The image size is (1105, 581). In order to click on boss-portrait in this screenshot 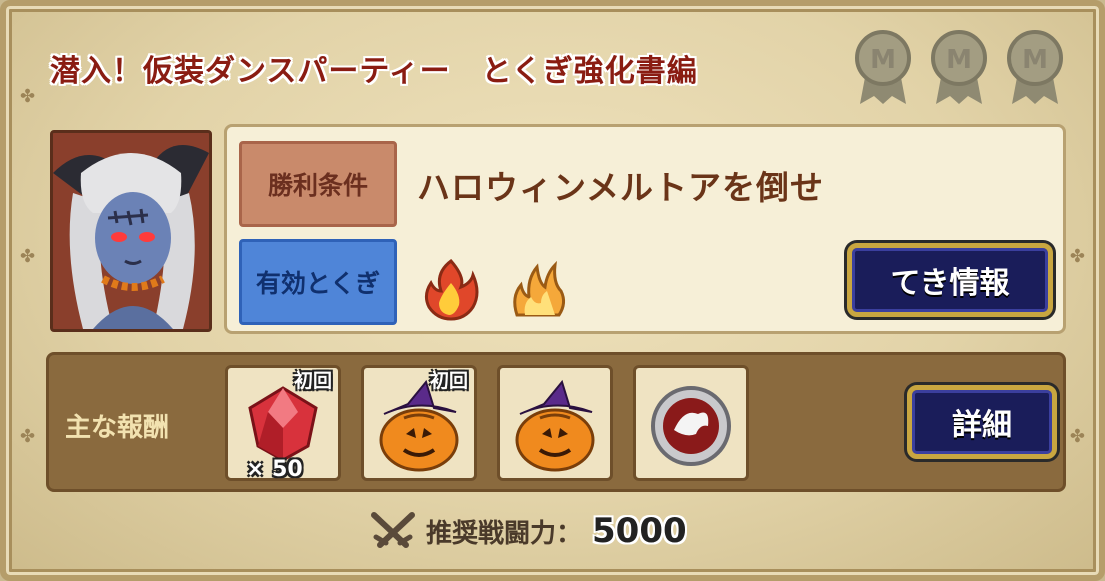, I will do `click(131, 231)`.